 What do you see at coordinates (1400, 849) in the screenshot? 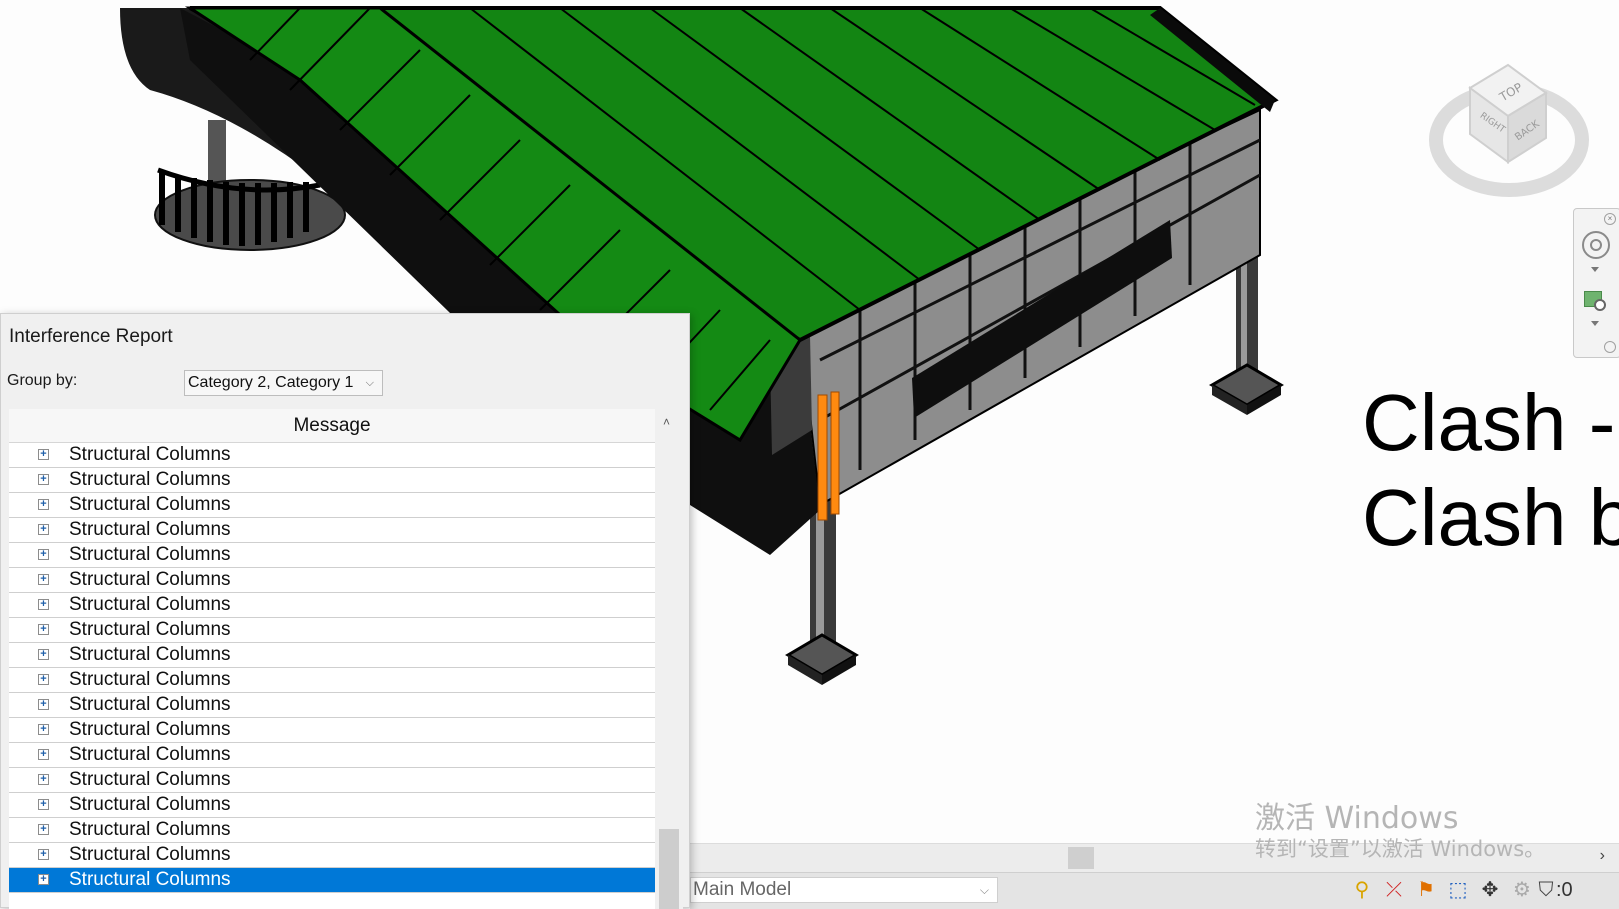
I see `activation-watermark-subtitle: 转到“设置”以激活 Windows。` at bounding box center [1400, 849].